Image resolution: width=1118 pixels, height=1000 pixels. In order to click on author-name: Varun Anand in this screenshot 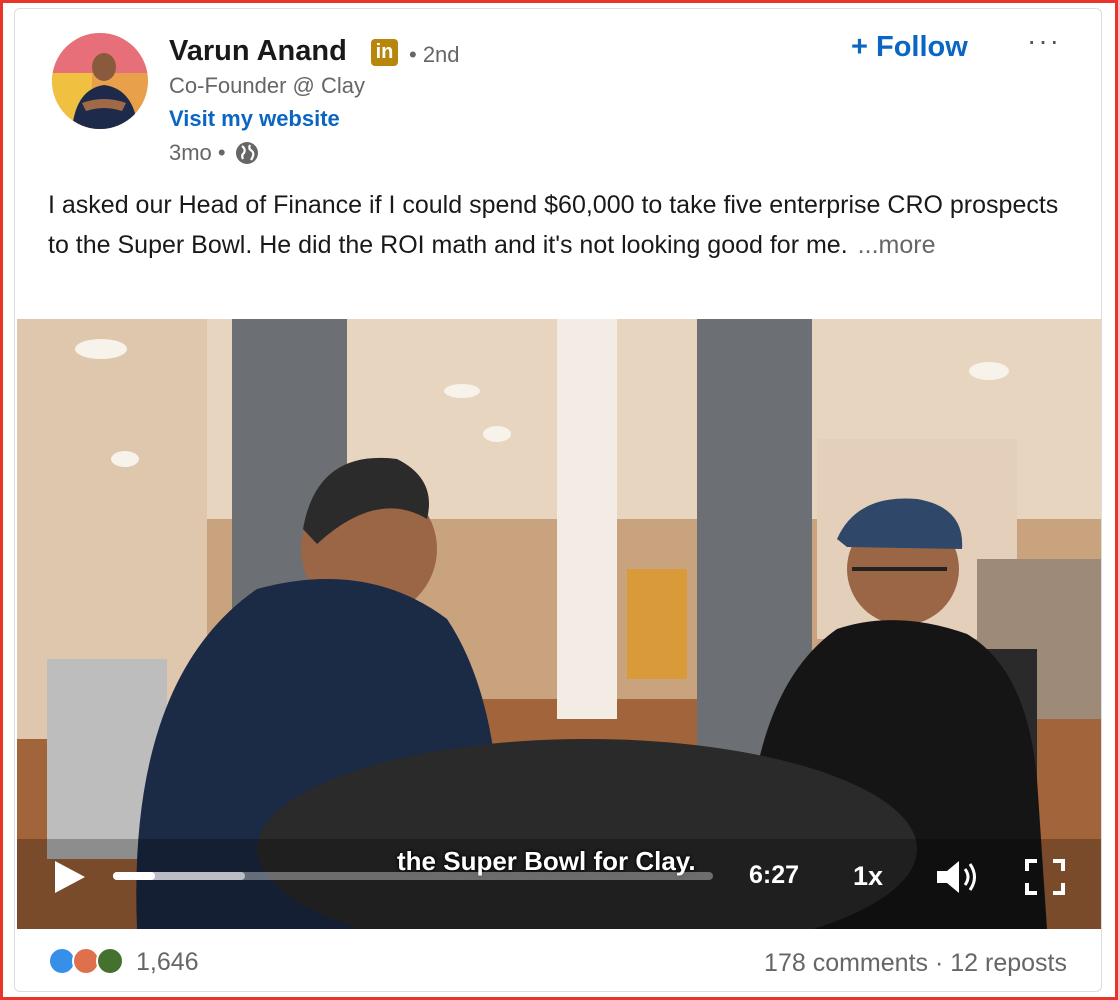, I will do `click(258, 51)`.